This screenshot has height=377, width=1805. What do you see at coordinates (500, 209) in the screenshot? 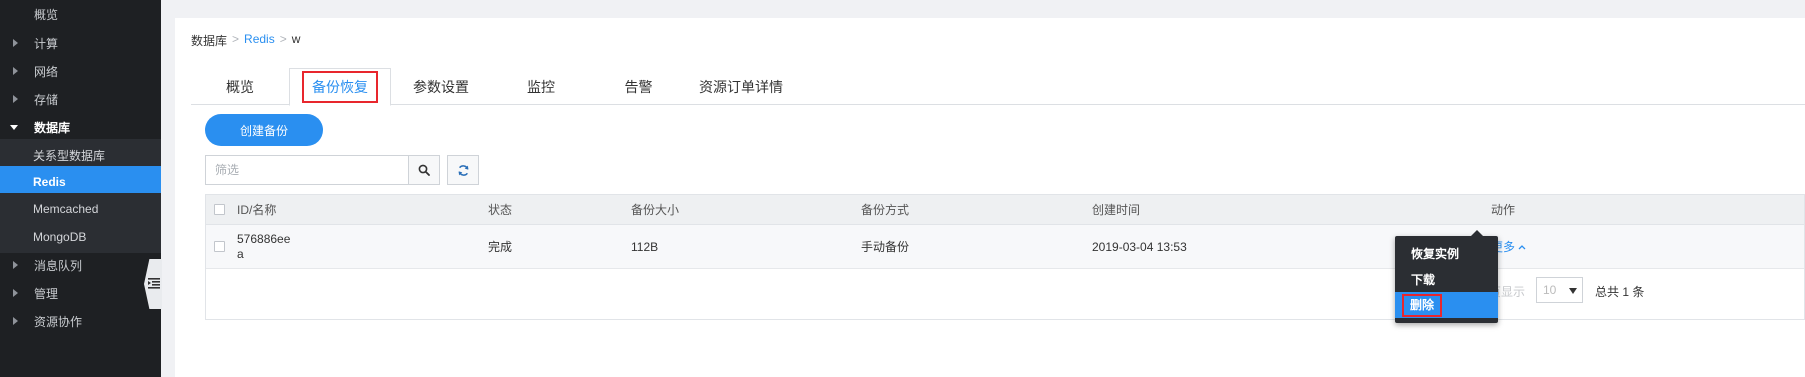
I see `column-header-status: 状态` at bounding box center [500, 209].